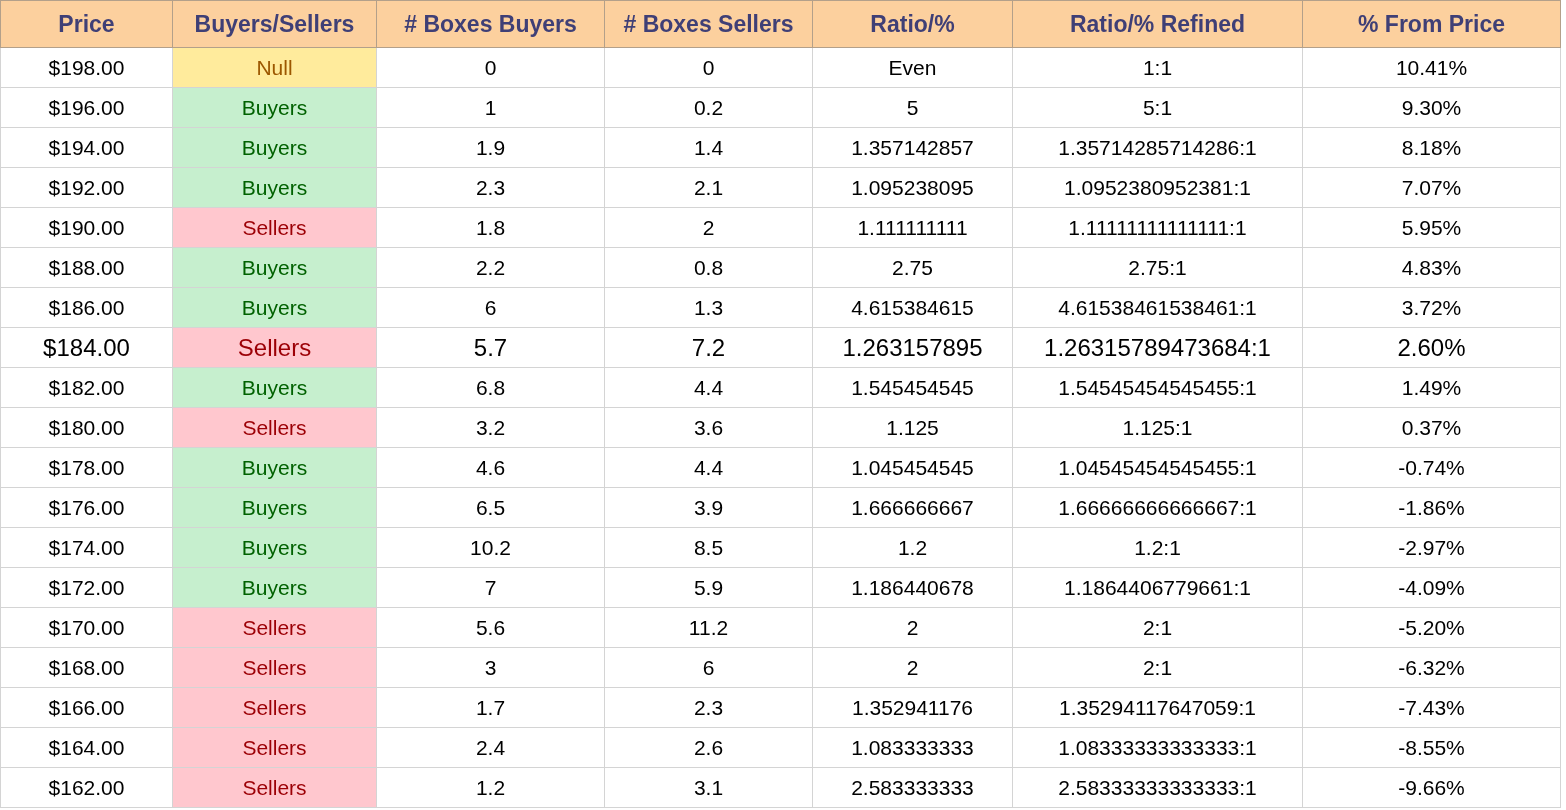  Describe the element at coordinates (86, 547) in the screenshot. I see `price-cell: $174.00` at that location.